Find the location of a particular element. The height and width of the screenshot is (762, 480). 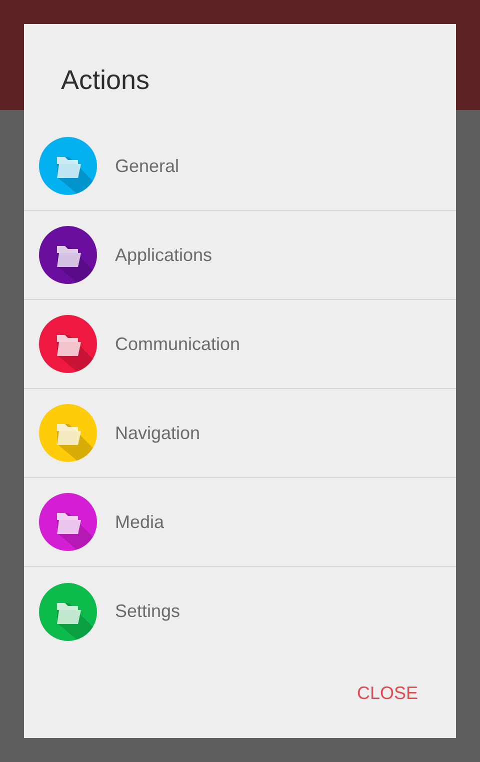

dialog-title: Actions is located at coordinates (105, 80).